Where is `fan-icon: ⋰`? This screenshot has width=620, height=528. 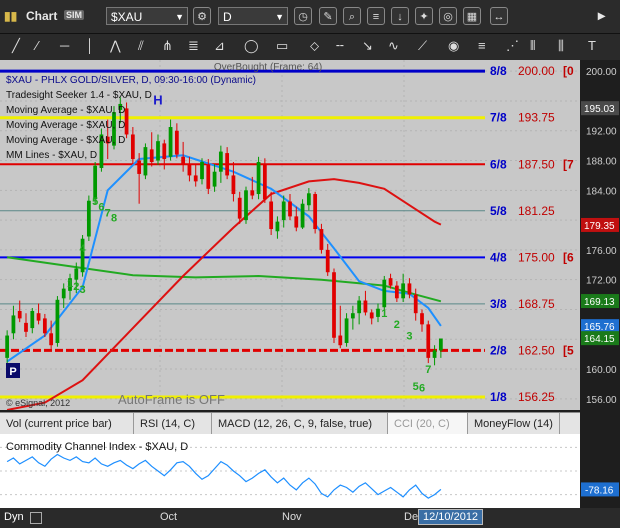
fan-icon: ⋰ is located at coordinates (512, 46).